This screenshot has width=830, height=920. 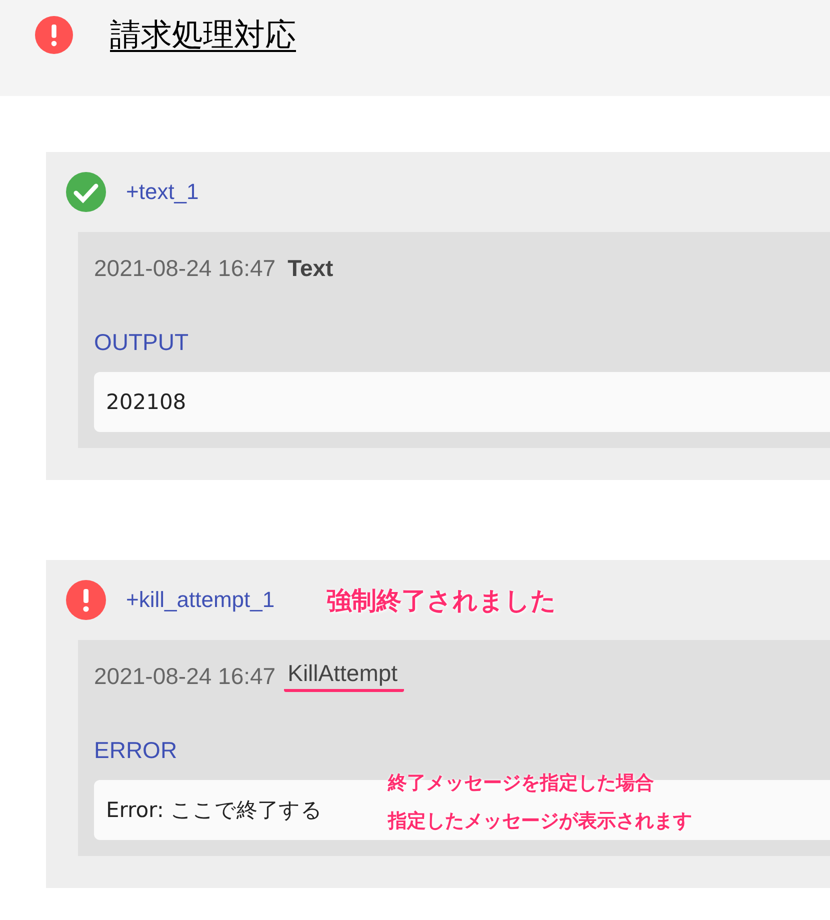 I want to click on section-label: ERROR, so click(x=136, y=750).